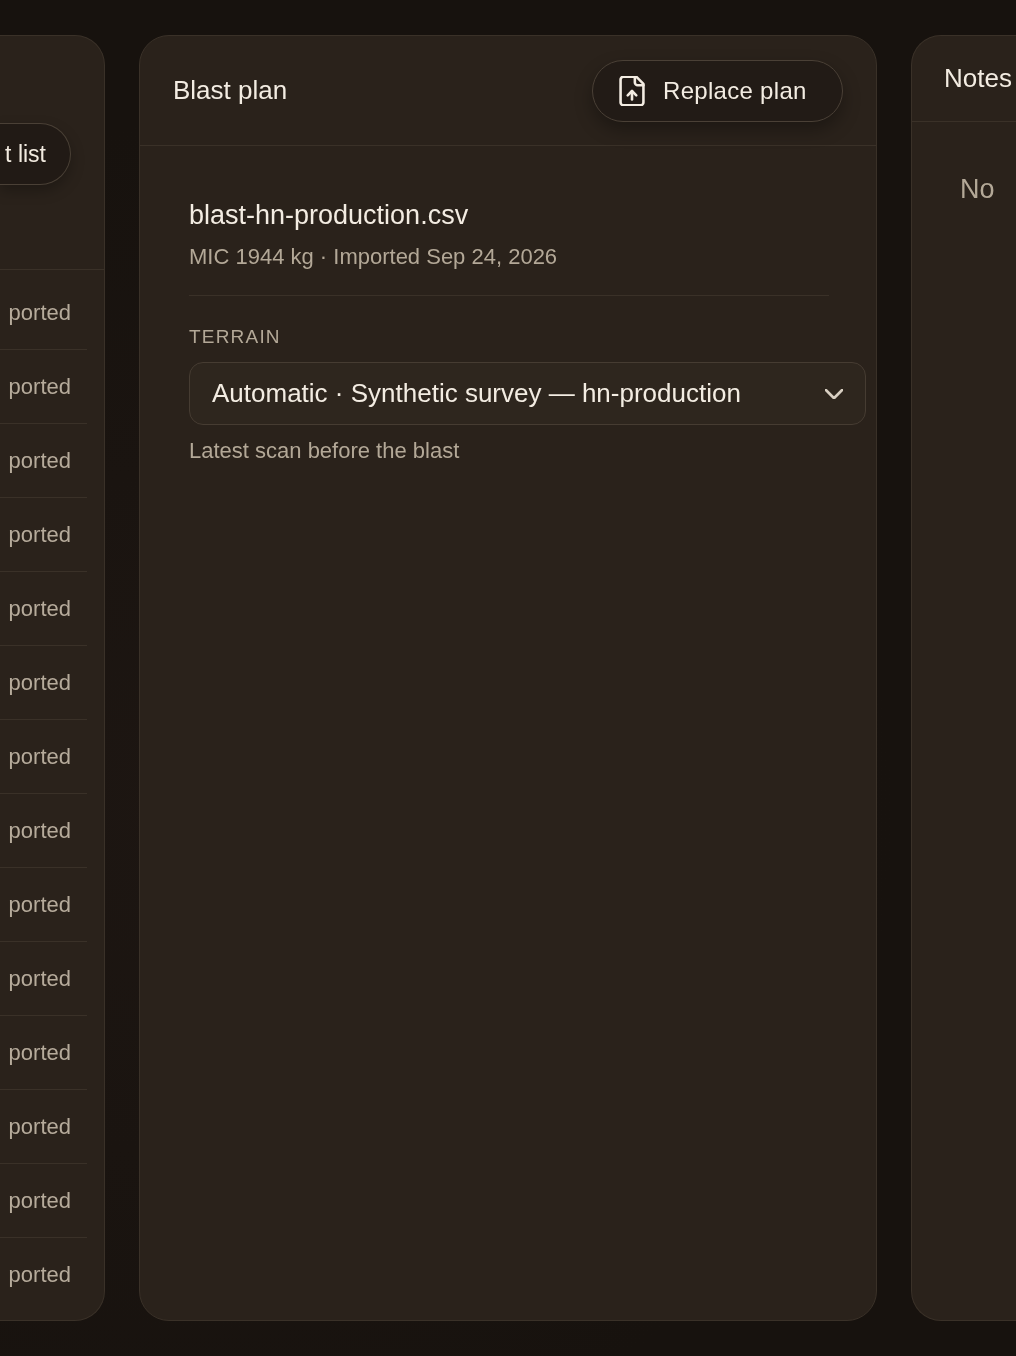 This screenshot has width=1016, height=1356. I want to click on panel-title: Blast plan, so click(230, 90).